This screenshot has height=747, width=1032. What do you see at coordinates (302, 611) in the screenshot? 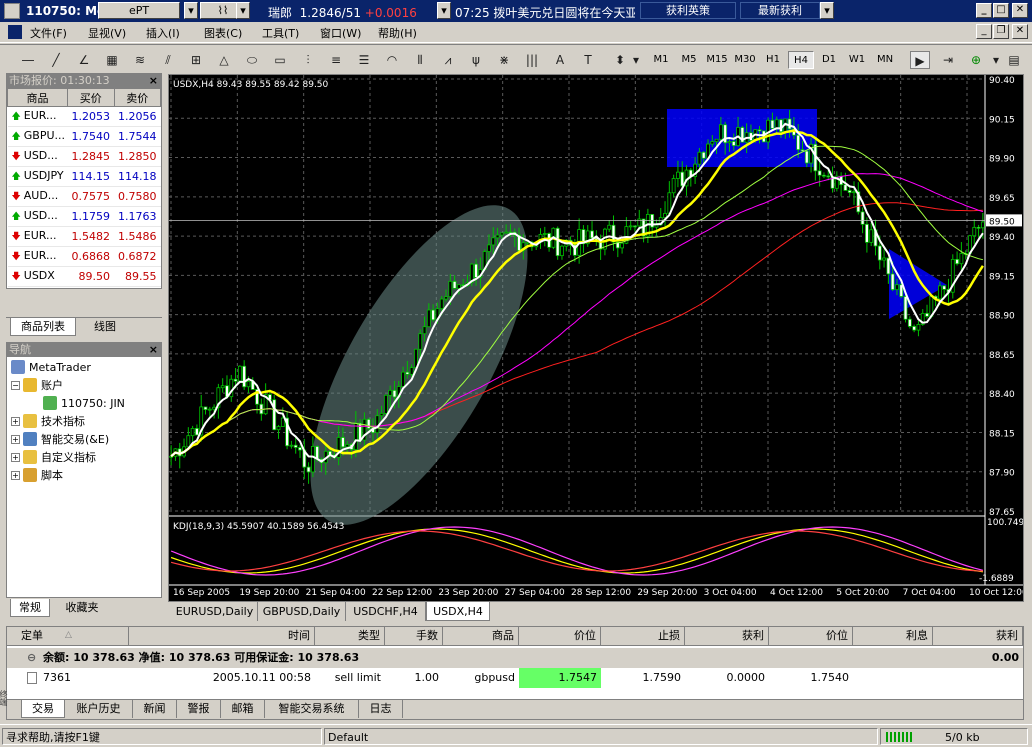
I see `chart-tab-gbpusd: GBPUSD,Daily` at bounding box center [302, 611].